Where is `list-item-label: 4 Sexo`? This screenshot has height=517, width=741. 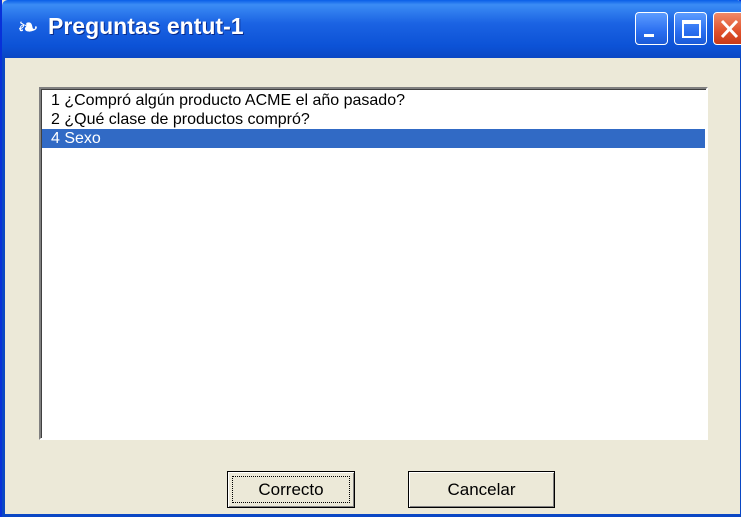
list-item-label: 4 Sexo is located at coordinates (76, 138).